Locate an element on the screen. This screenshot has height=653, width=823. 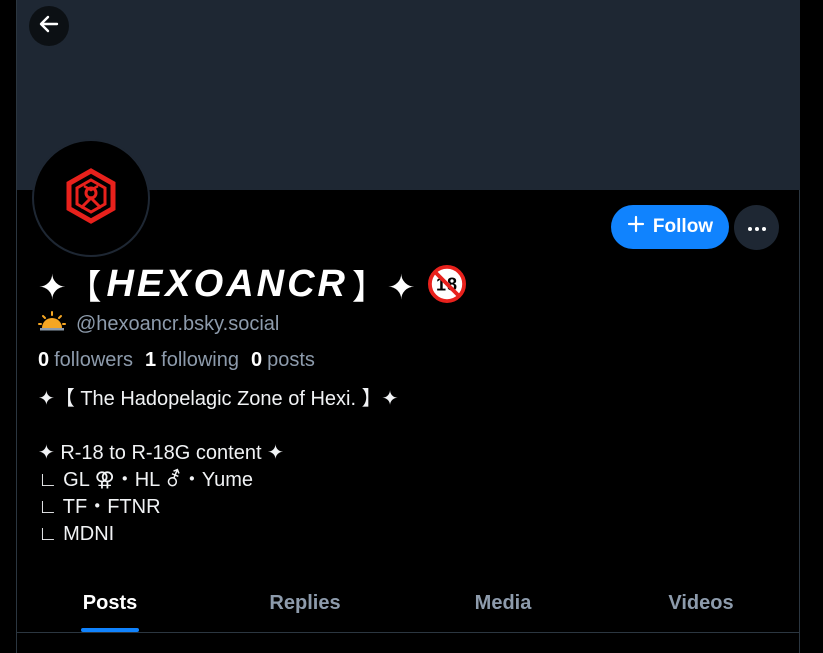
display-name-prefix: ✦【 is located at coordinates (70, 287).